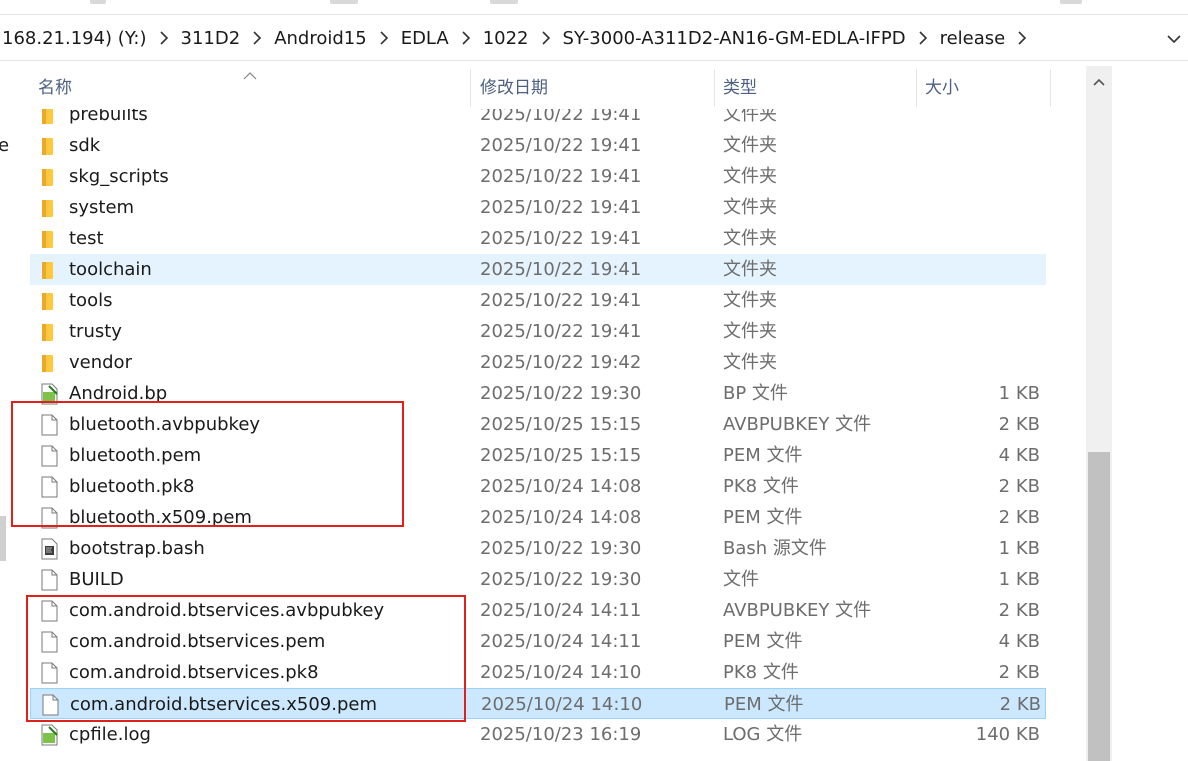 The image size is (1188, 761). I want to click on file-row: test 2025/10/22 19:41 文件夹, so click(538, 238).